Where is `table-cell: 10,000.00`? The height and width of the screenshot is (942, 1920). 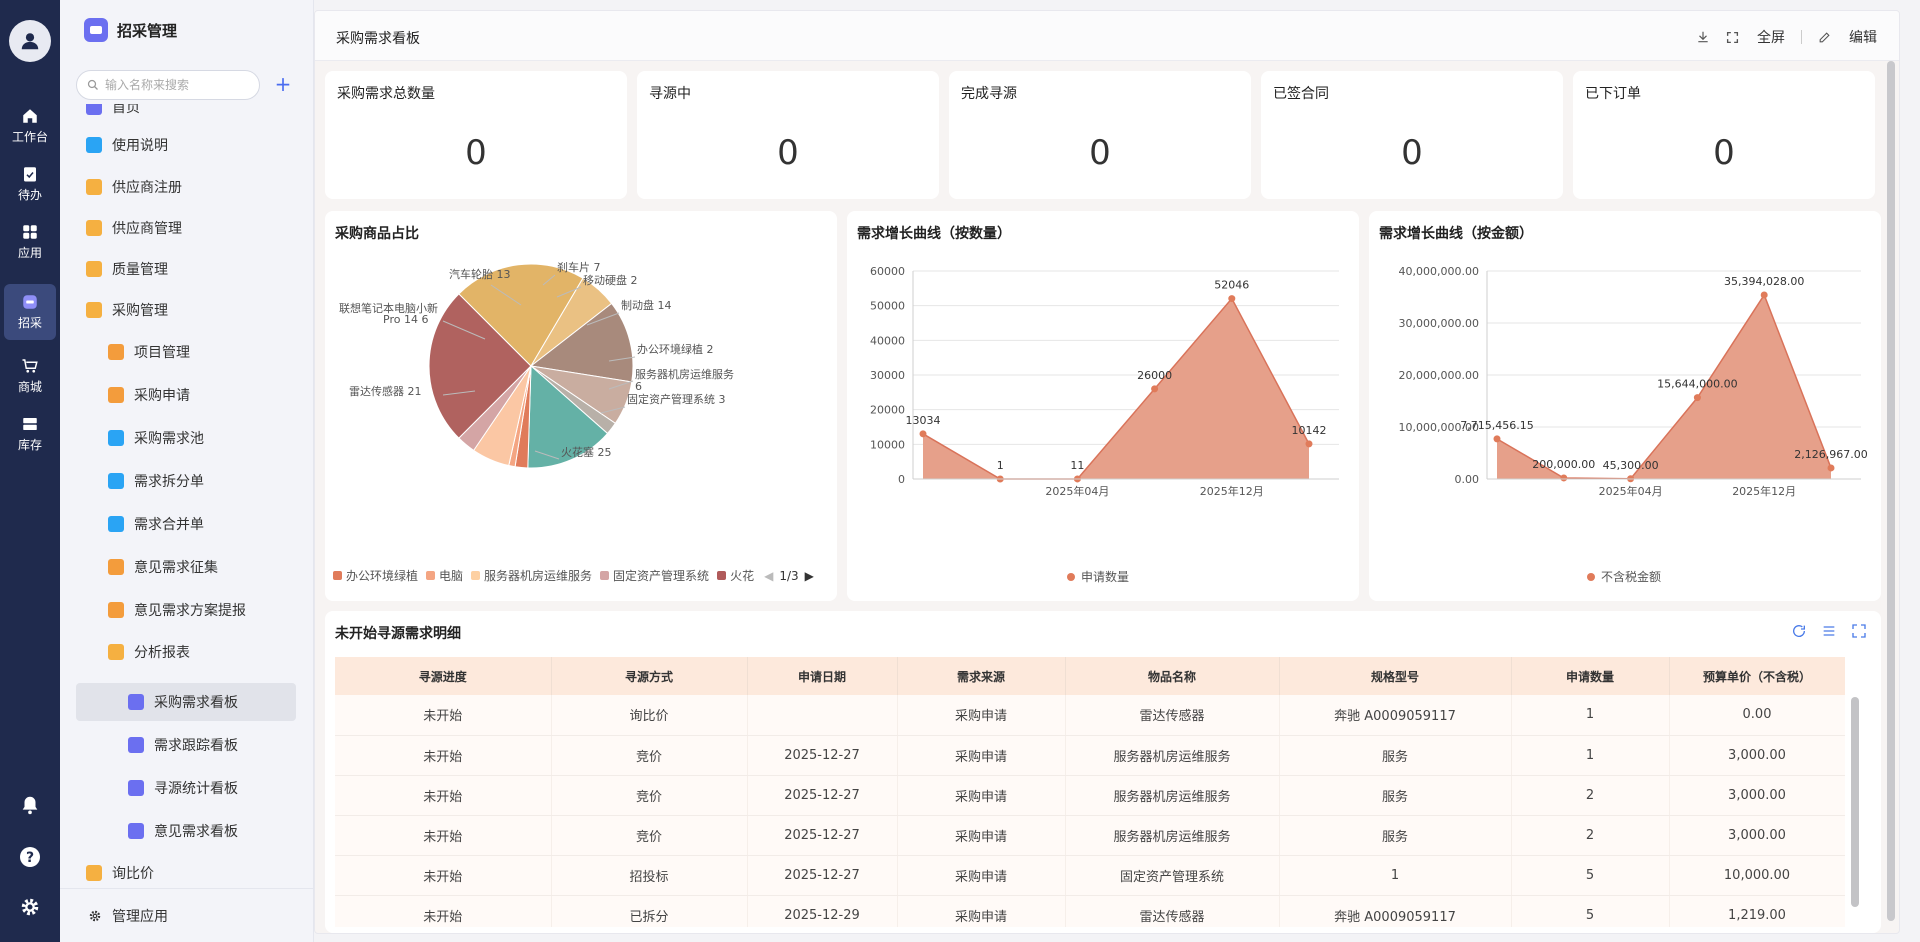 table-cell: 10,000.00 is located at coordinates (1757, 875).